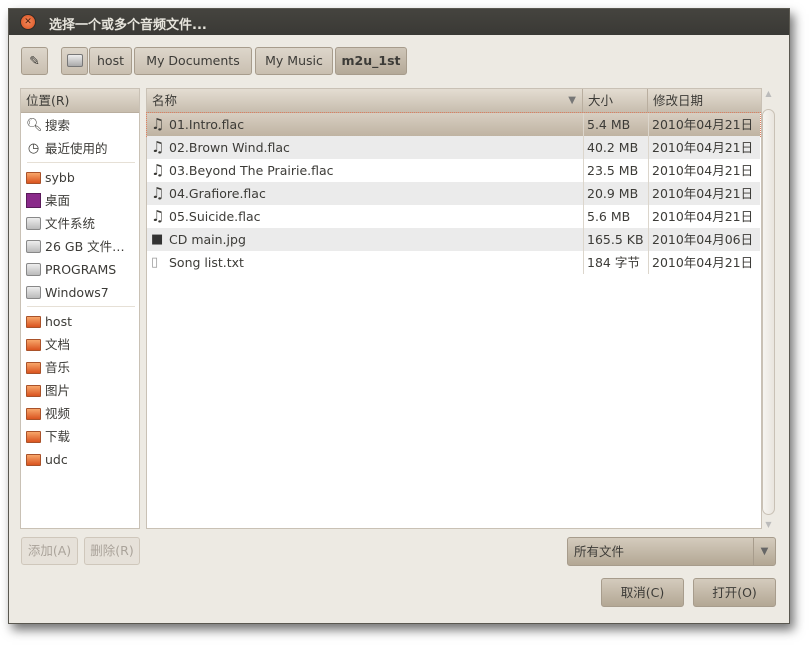  Describe the element at coordinates (49, 551) in the screenshot. I see `add-bookmark-button: 添加(A)` at that location.